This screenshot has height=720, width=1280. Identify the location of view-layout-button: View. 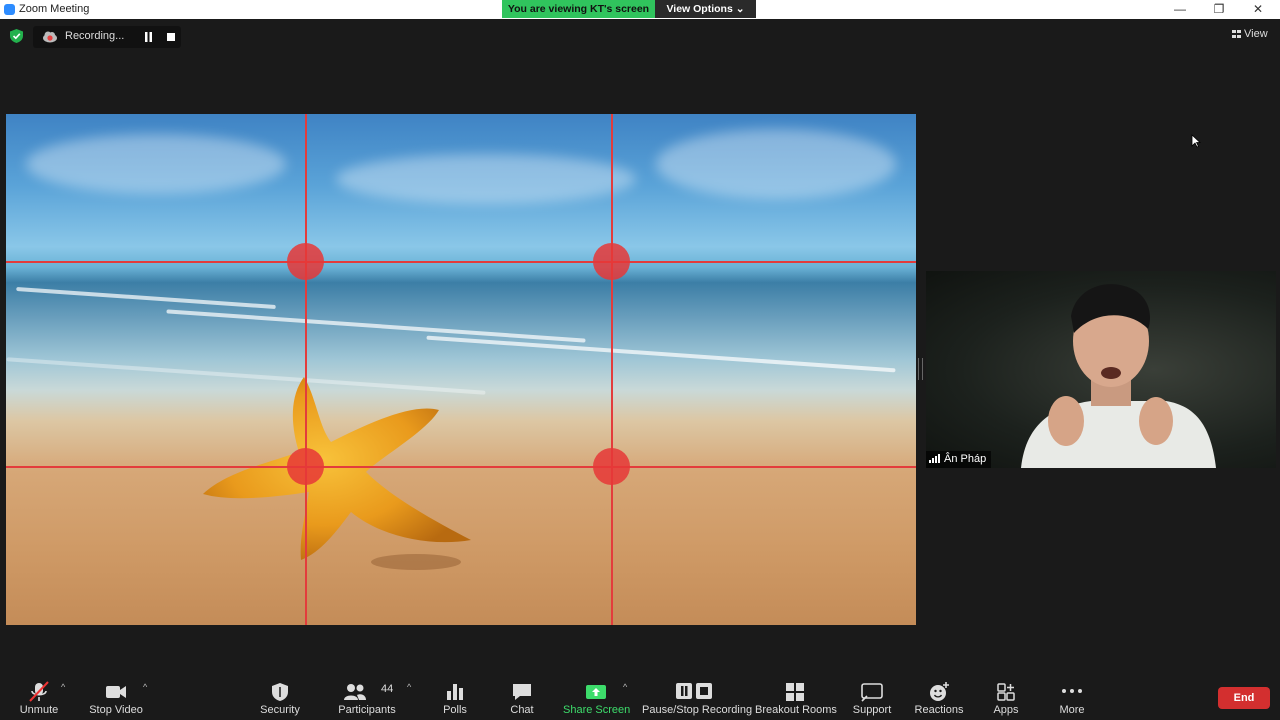
(1250, 34).